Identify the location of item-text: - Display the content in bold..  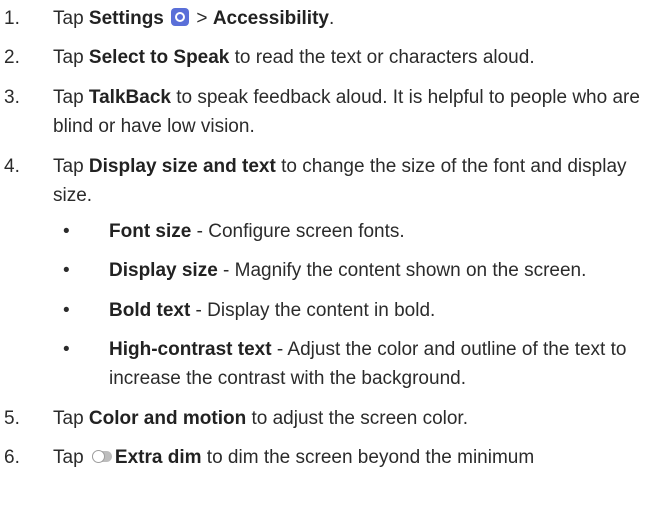
(313, 310).